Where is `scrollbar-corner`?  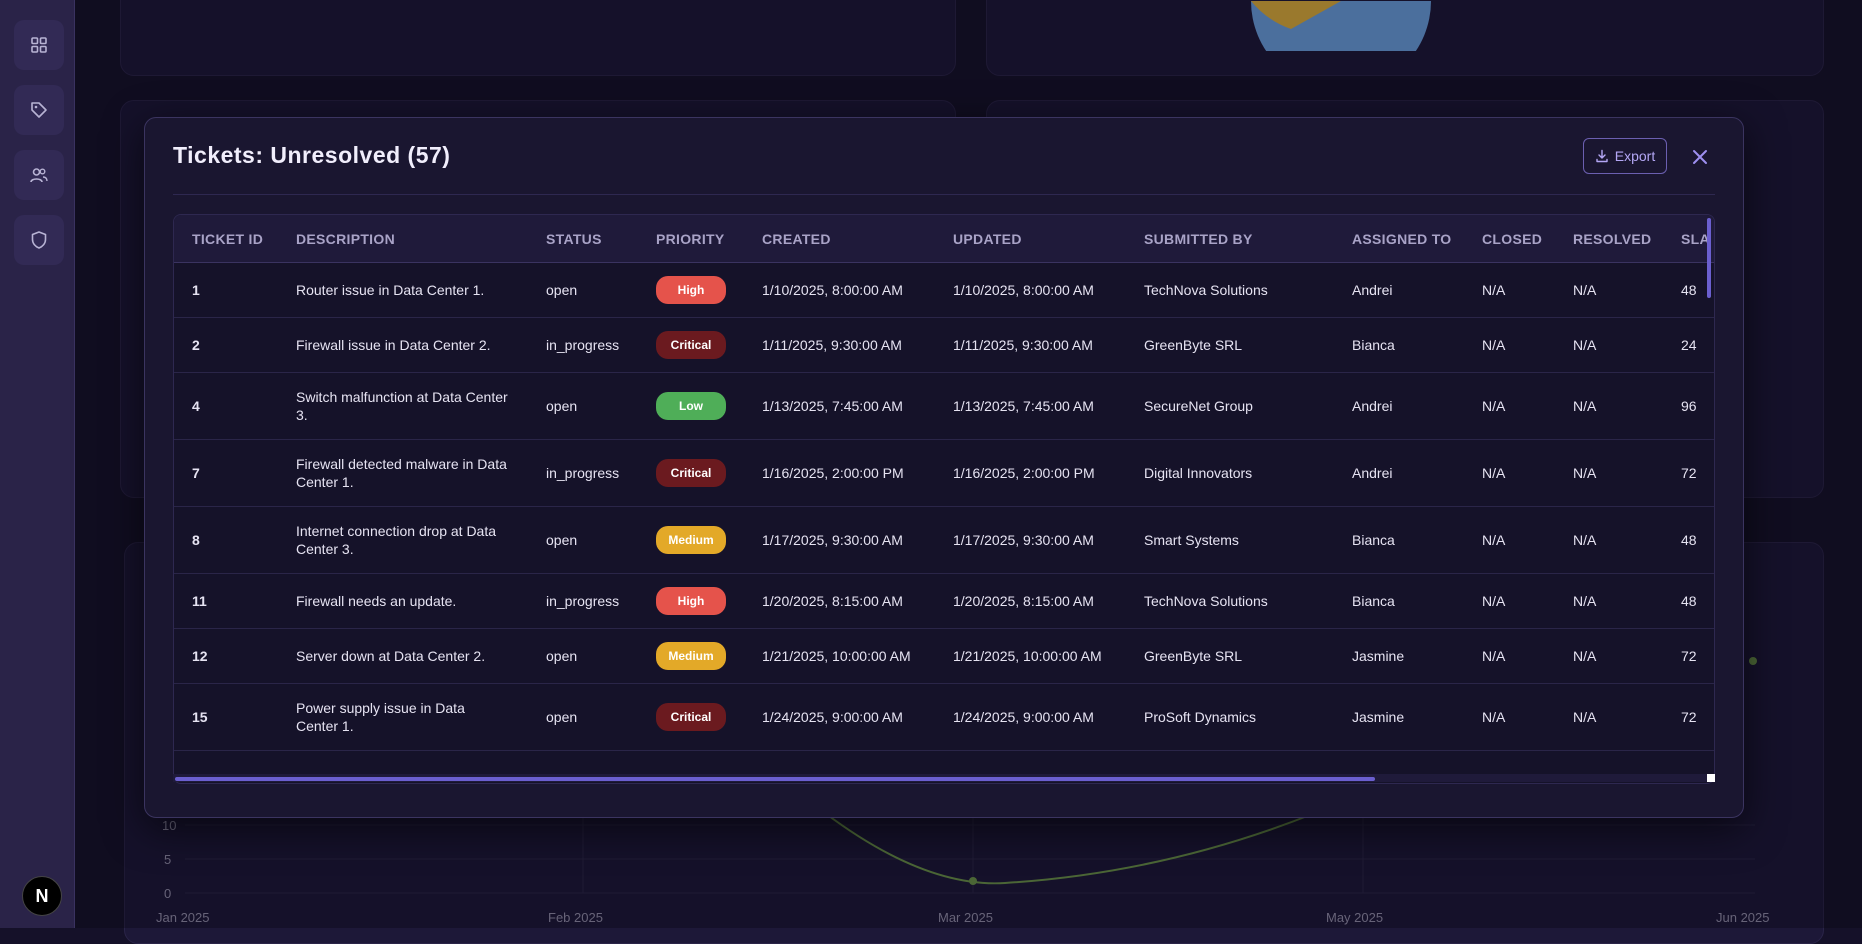 scrollbar-corner is located at coordinates (1711, 778).